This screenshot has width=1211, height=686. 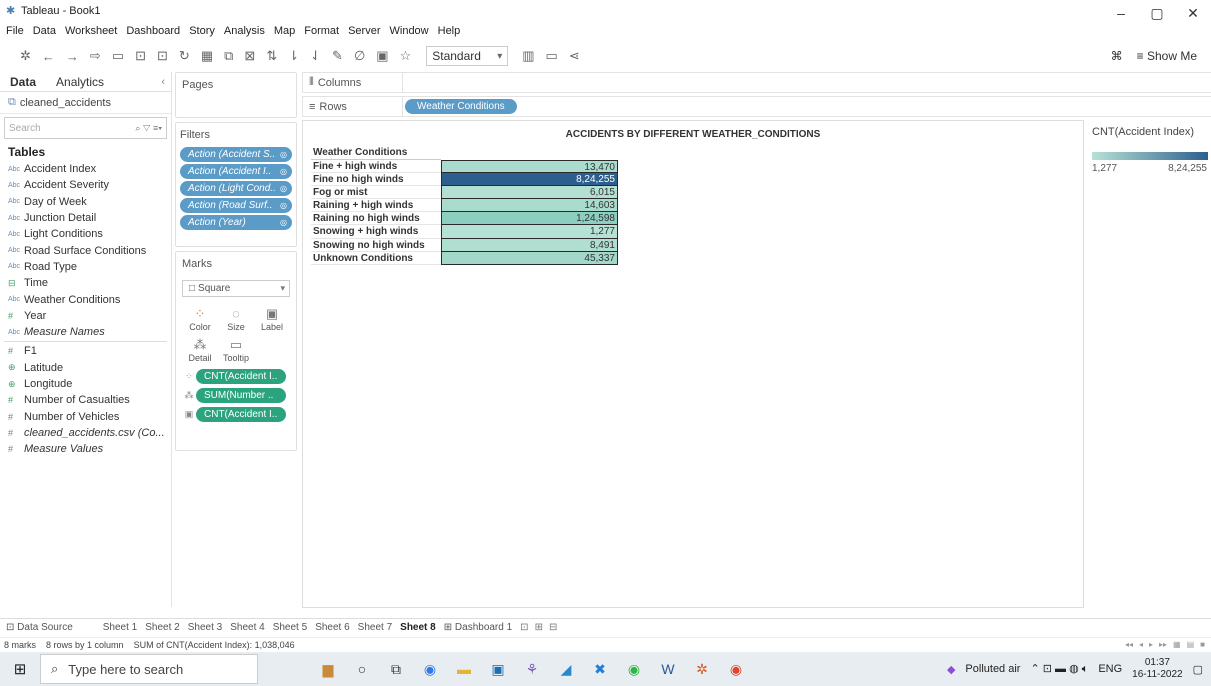 What do you see at coordinates (118, 56) in the screenshot?
I see `save-icon: ▭` at bounding box center [118, 56].